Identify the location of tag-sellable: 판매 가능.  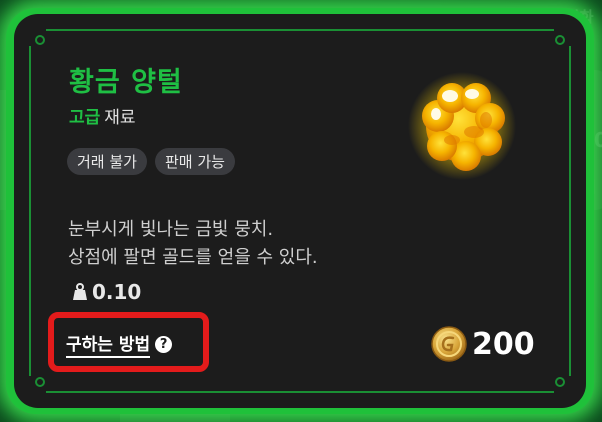
(194, 161).